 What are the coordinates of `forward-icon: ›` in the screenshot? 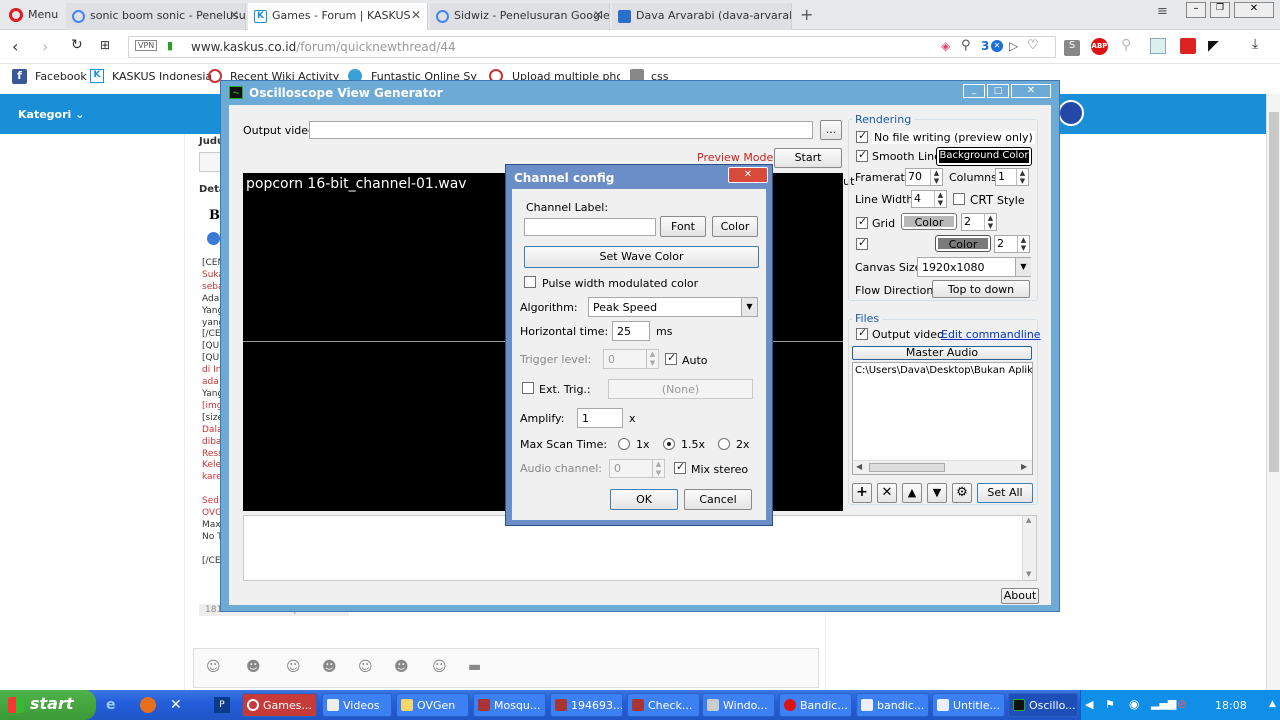 It's located at (45, 46).